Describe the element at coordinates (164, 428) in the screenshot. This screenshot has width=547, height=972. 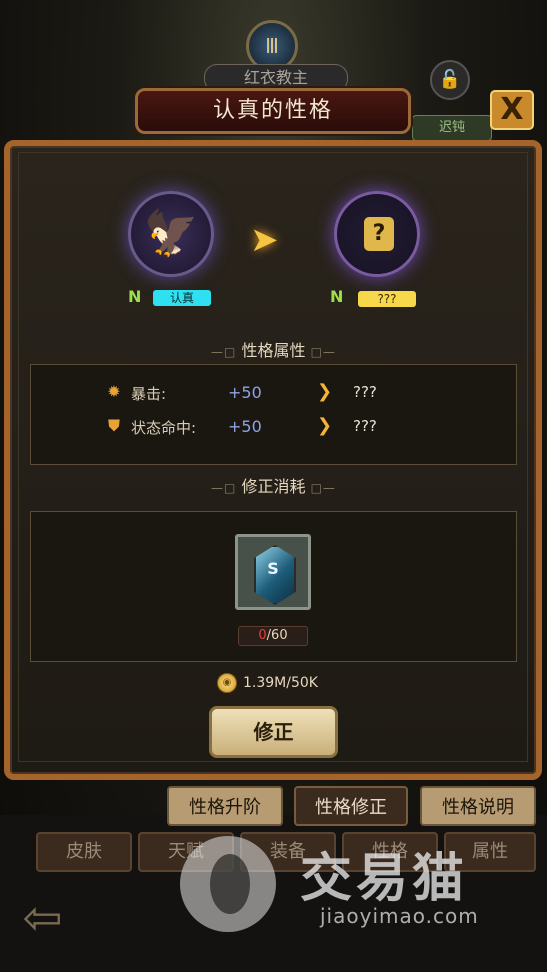
I see `attr-label: 状态命中:` at that location.